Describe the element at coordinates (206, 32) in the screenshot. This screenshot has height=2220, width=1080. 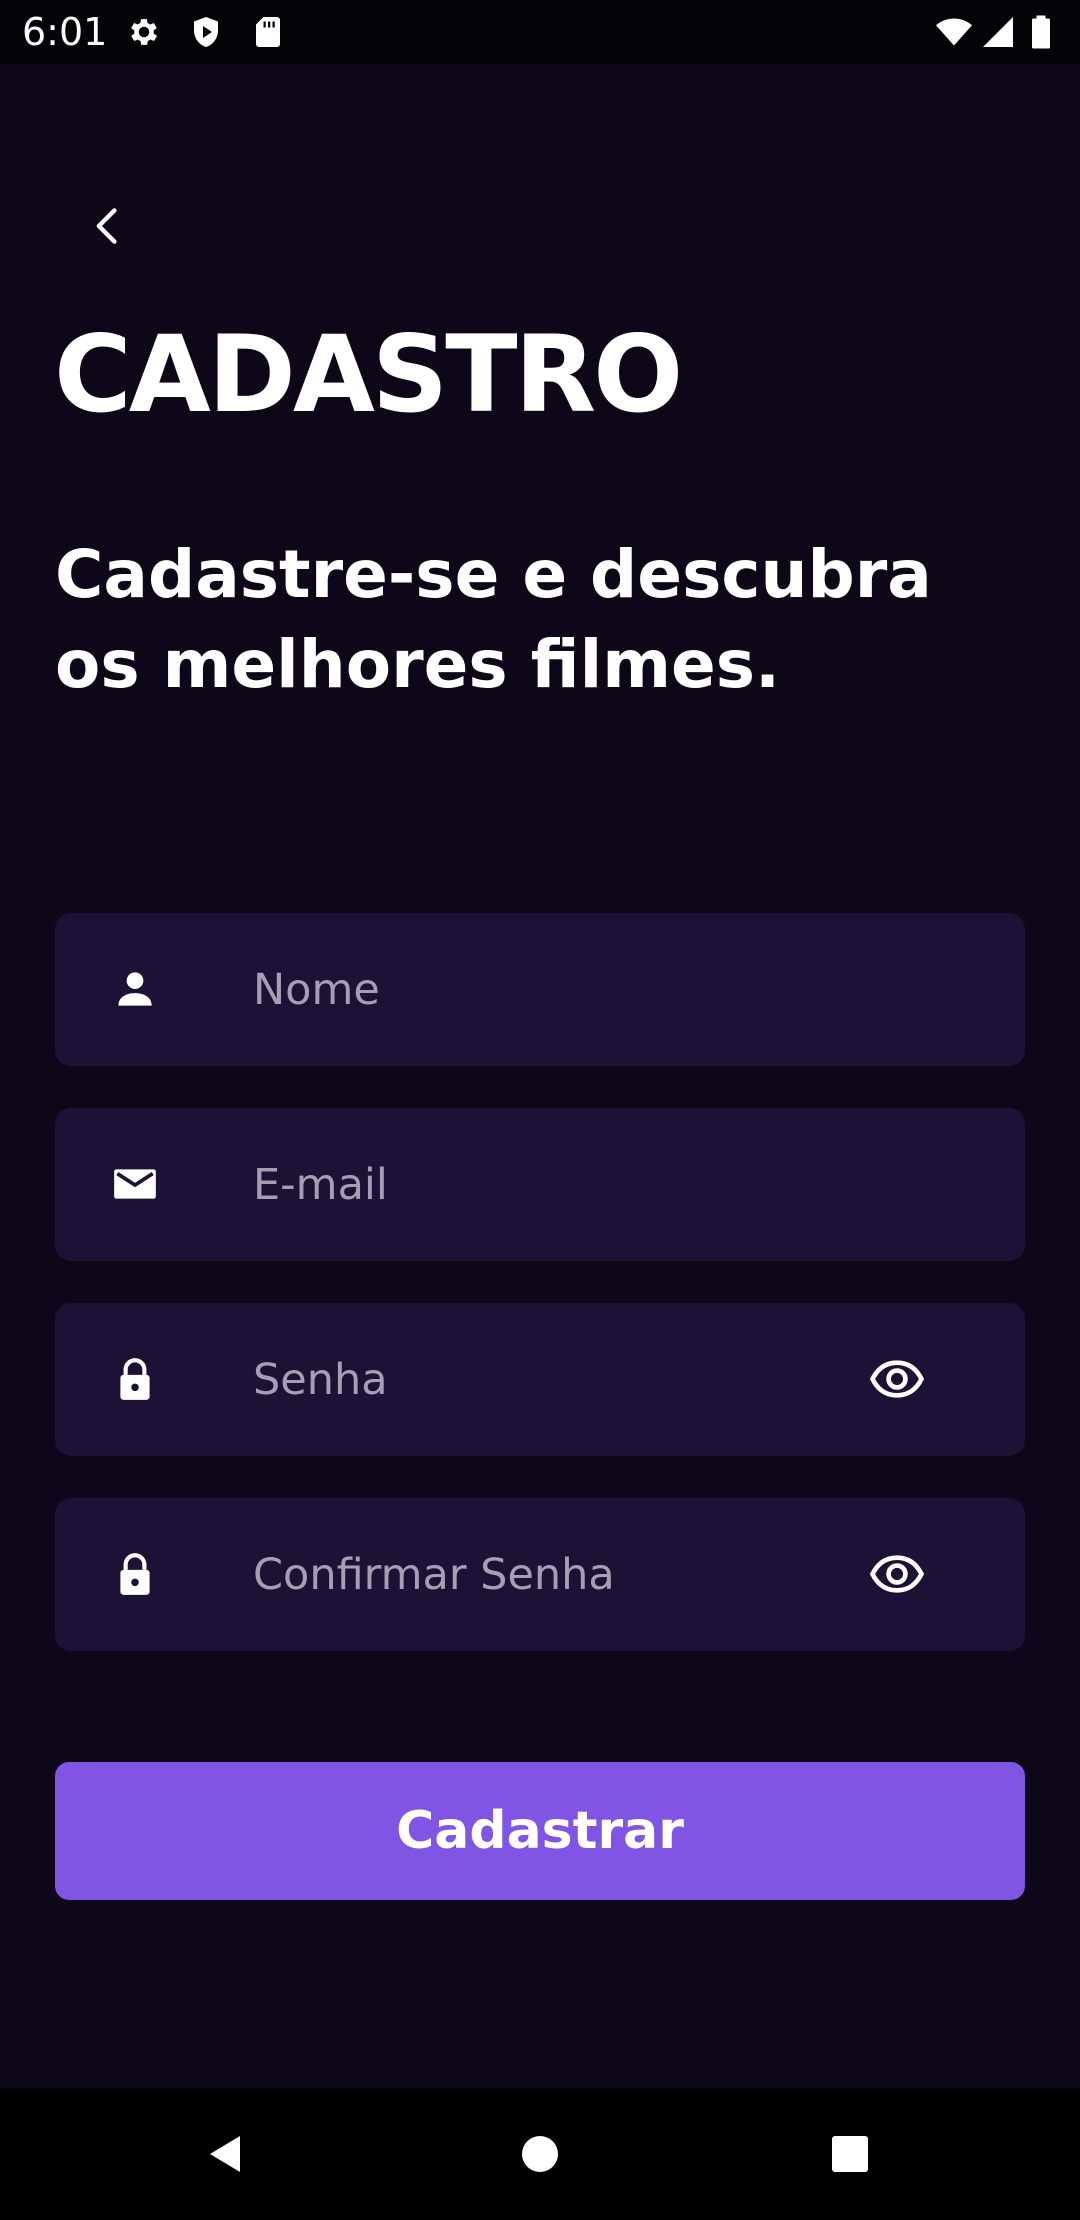
I see `shield-play-icon` at that location.